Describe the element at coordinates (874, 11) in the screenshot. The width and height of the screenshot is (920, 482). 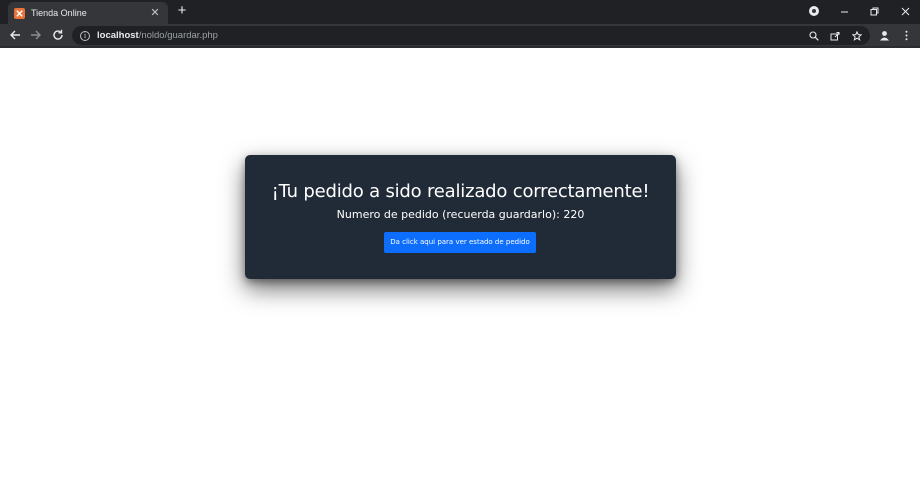
I see `restore-icon` at that location.